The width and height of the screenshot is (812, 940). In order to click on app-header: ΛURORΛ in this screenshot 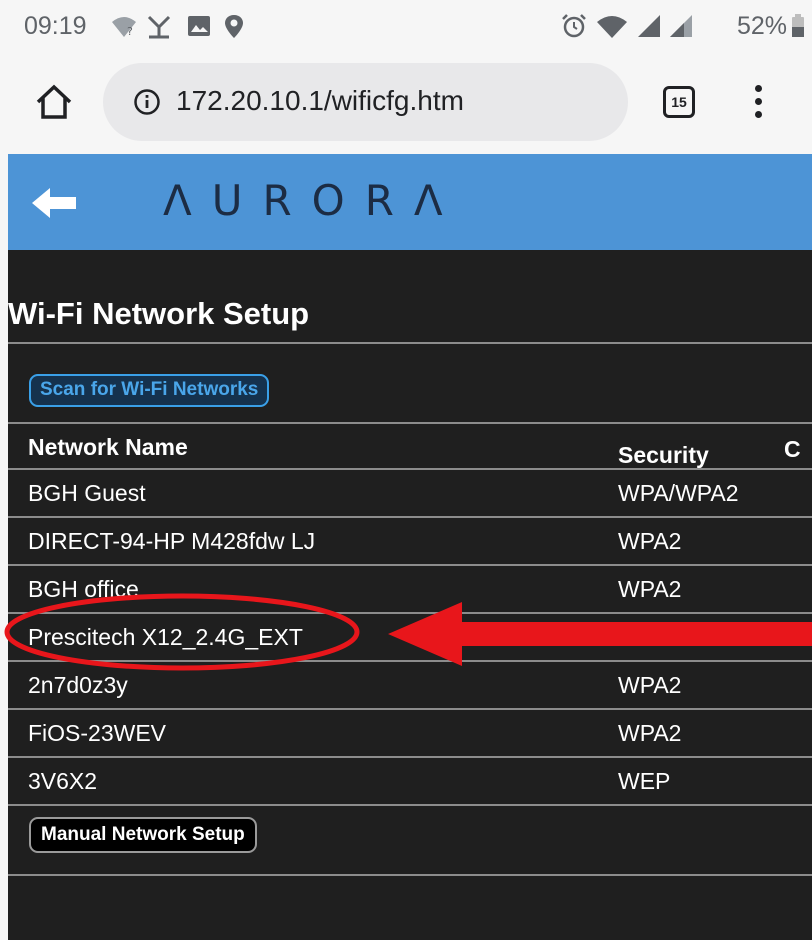, I will do `click(410, 202)`.